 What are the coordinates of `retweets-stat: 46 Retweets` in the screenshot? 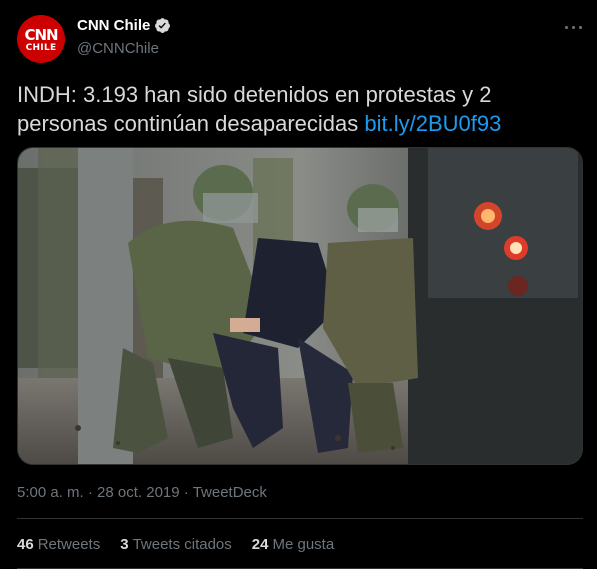 It's located at (58, 544).